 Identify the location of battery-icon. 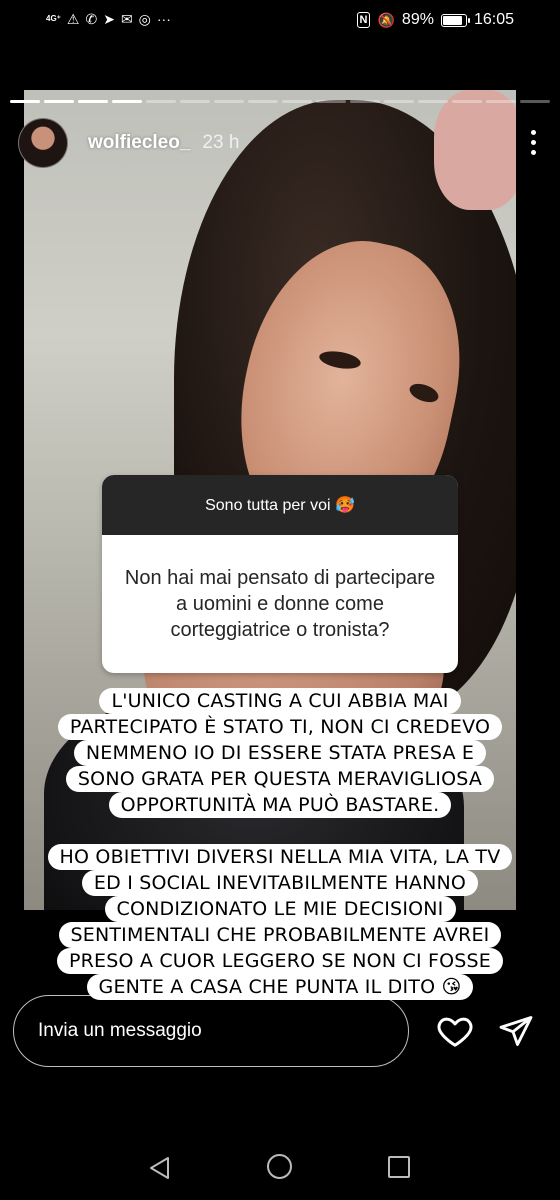
(455, 20).